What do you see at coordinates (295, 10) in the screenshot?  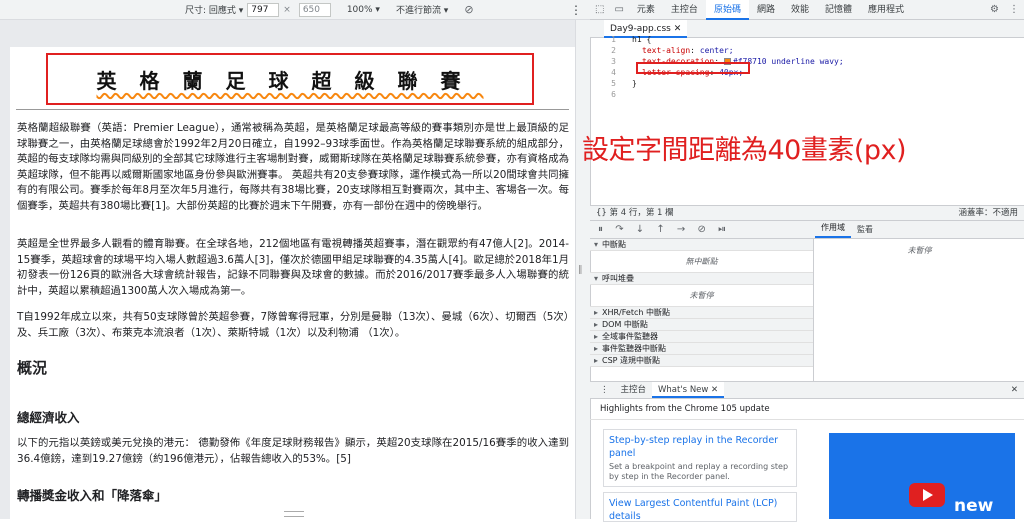 I see `device-toolbar: 尺寸: 回應式 ▾ 797 × 650 100% ▾ 不進行節流 ▾ ⊘ ⋮` at bounding box center [295, 10].